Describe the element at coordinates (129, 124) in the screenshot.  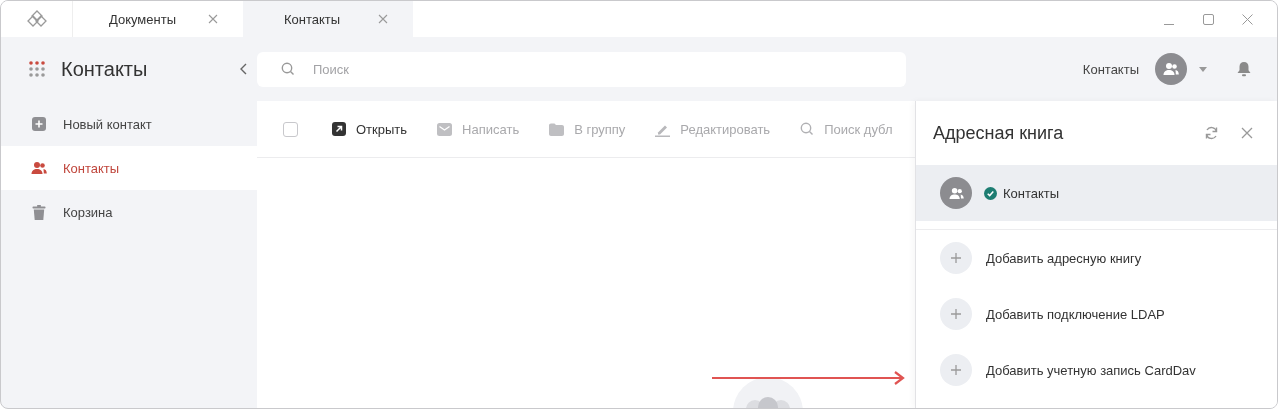
I see `sidebar-item: Новый контакт` at that location.